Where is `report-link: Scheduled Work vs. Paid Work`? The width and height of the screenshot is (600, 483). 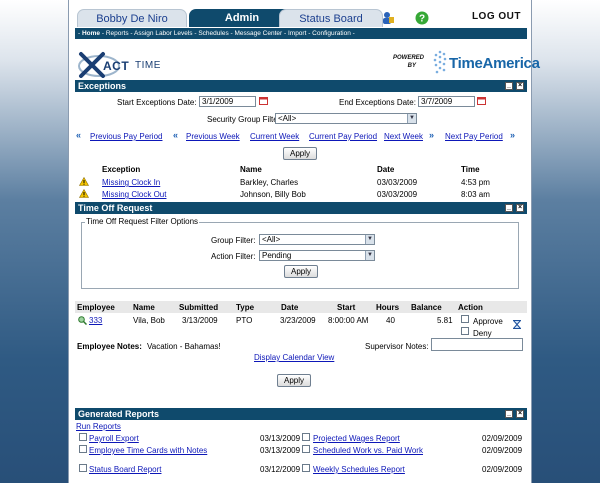 report-link: Scheduled Work vs. Paid Work is located at coordinates (368, 450).